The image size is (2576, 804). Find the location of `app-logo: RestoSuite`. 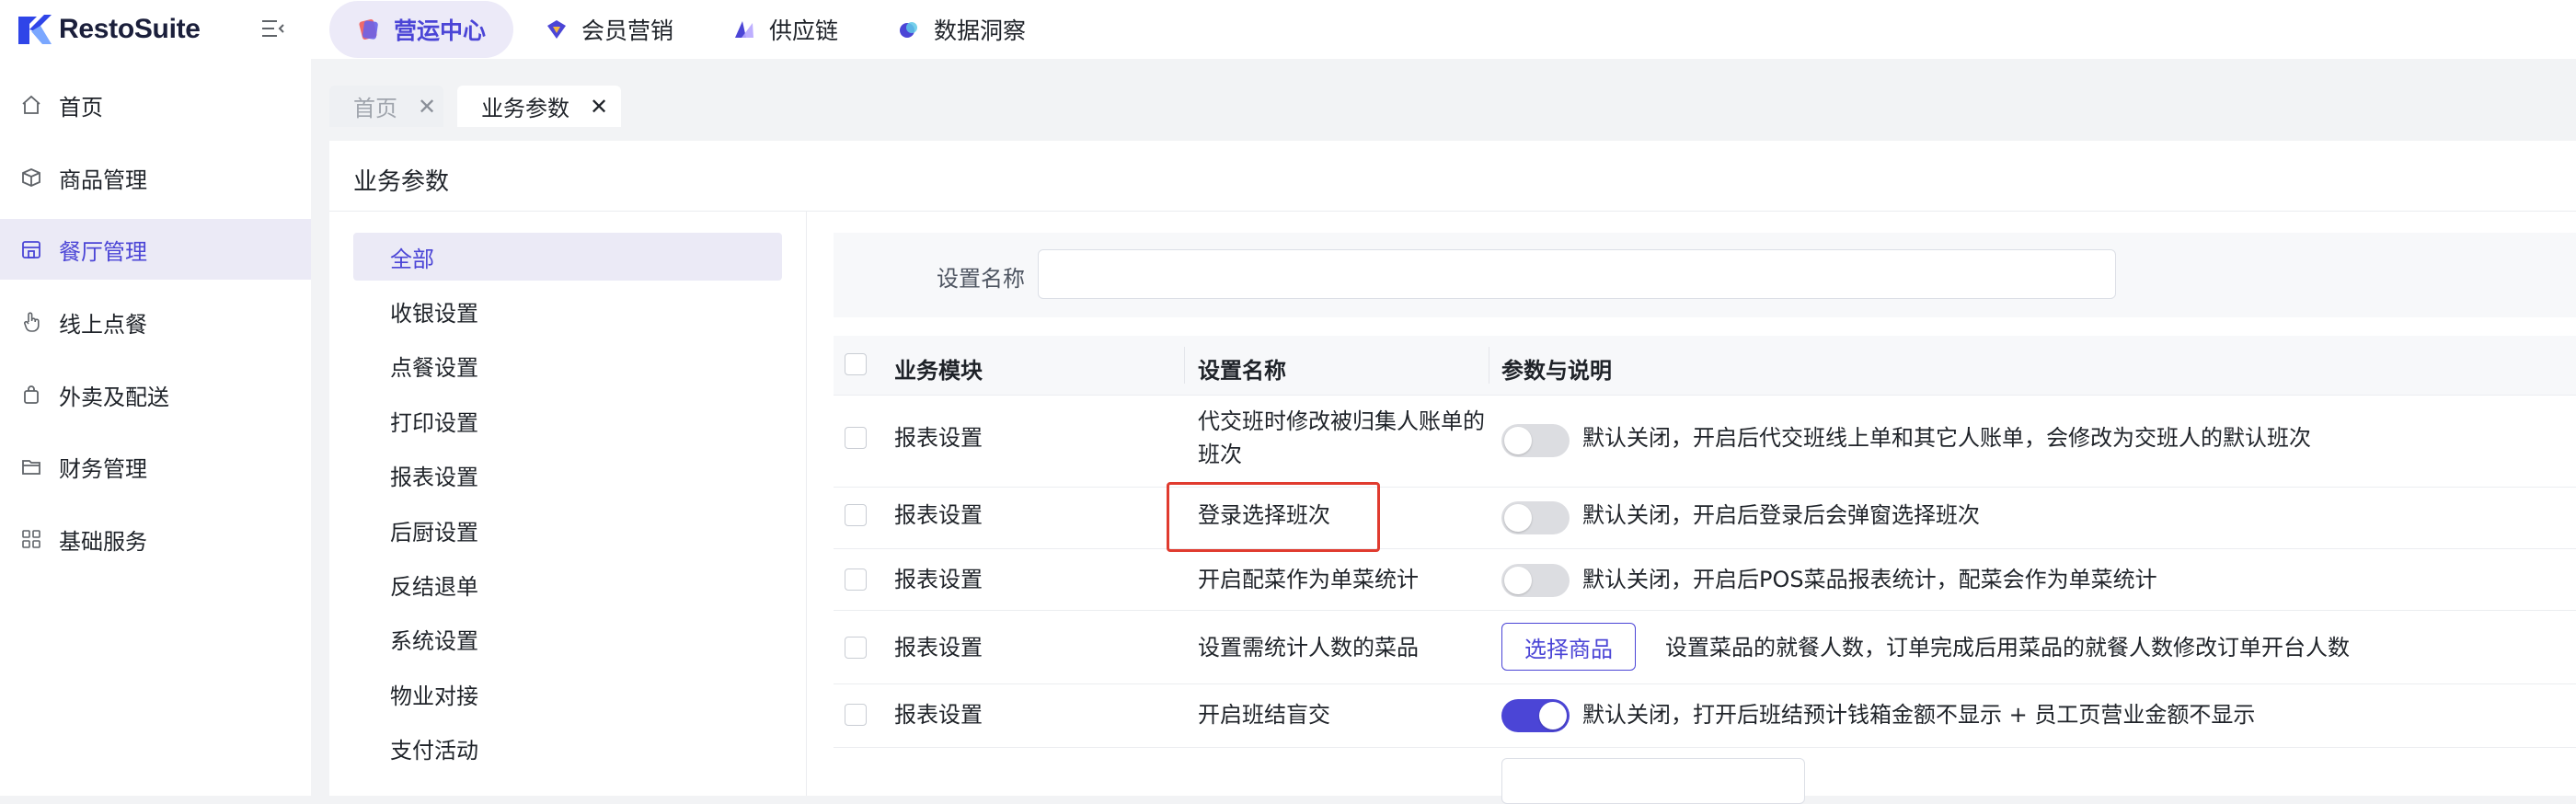

app-logo: RestoSuite is located at coordinates (109, 29).